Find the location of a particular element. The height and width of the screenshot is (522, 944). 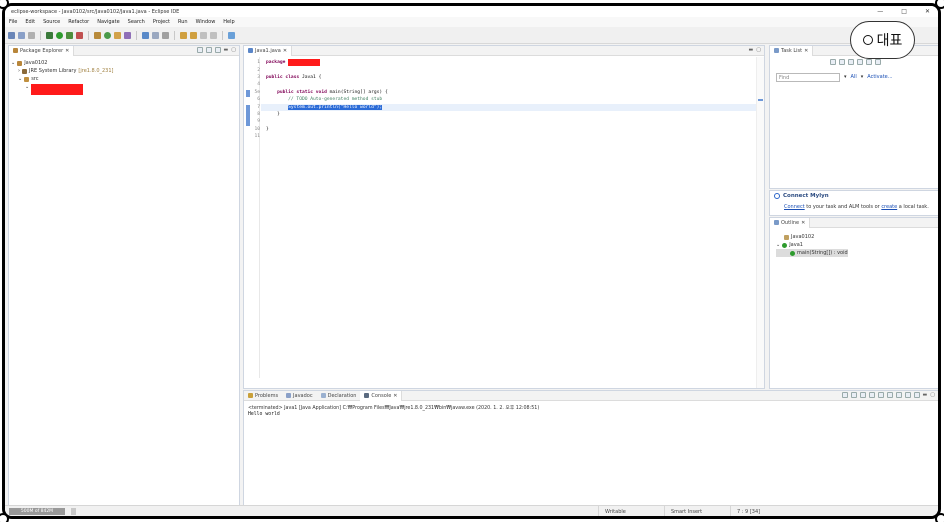

tree-item-jre: › JRE System Library [jre1.8.0_231] is located at coordinates (62, 71).